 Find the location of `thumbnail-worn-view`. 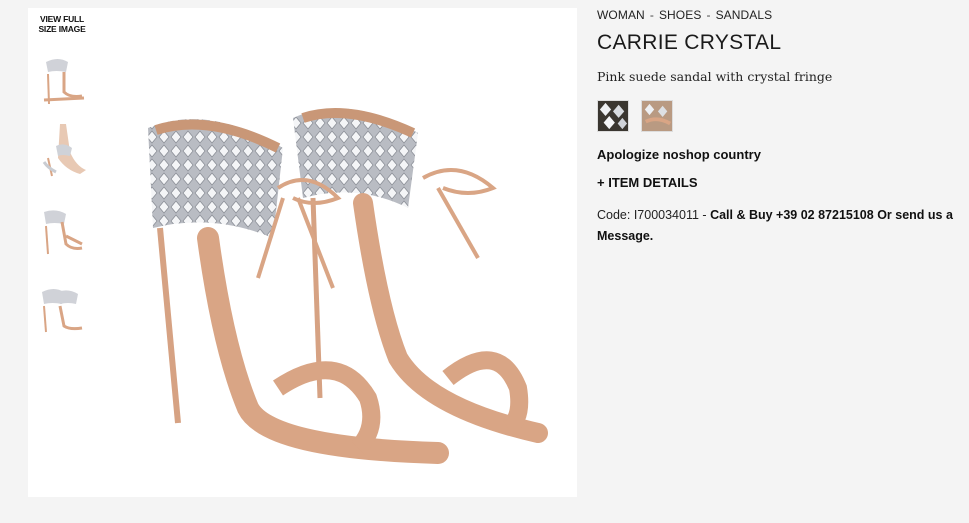

thumbnail-worn-view is located at coordinates (62, 151).